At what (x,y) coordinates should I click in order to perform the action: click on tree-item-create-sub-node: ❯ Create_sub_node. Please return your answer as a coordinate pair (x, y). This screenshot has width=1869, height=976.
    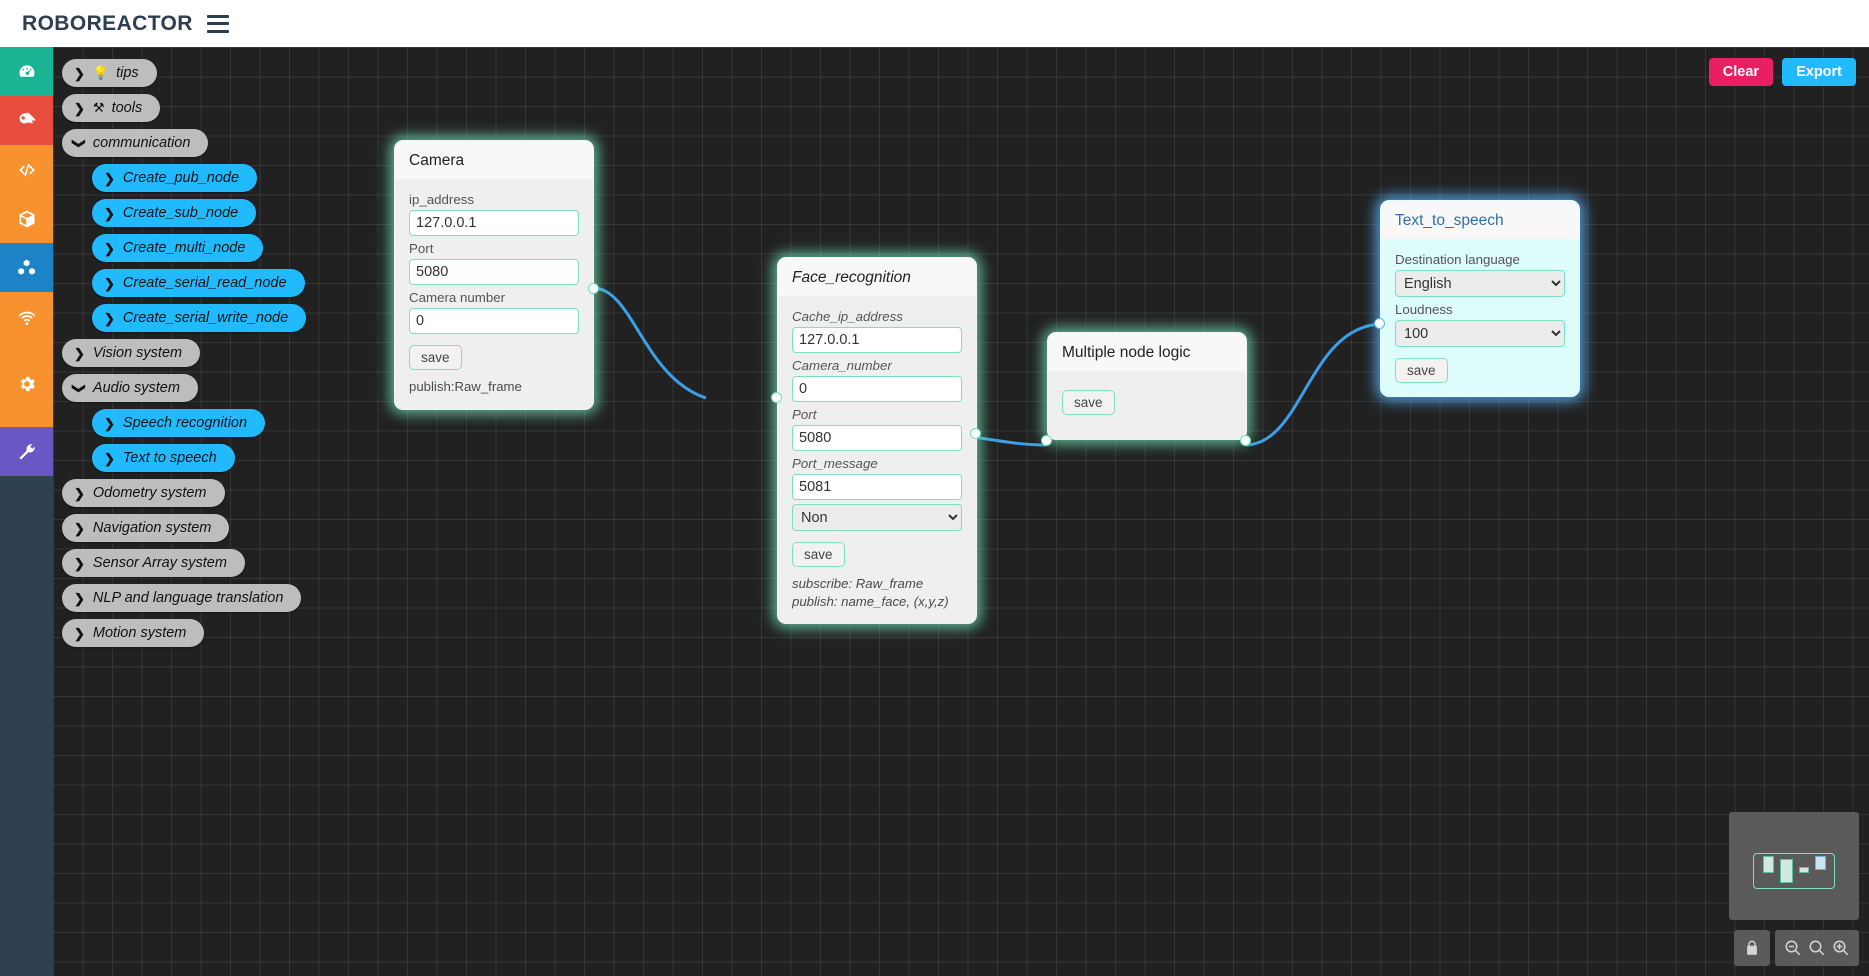
    Looking at the image, I should click on (174, 213).